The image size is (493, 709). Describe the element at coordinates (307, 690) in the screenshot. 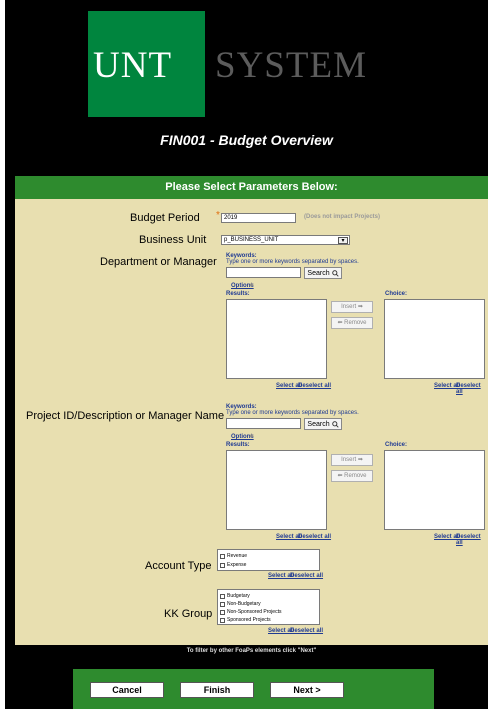

I see `next-button: Next >` at that location.